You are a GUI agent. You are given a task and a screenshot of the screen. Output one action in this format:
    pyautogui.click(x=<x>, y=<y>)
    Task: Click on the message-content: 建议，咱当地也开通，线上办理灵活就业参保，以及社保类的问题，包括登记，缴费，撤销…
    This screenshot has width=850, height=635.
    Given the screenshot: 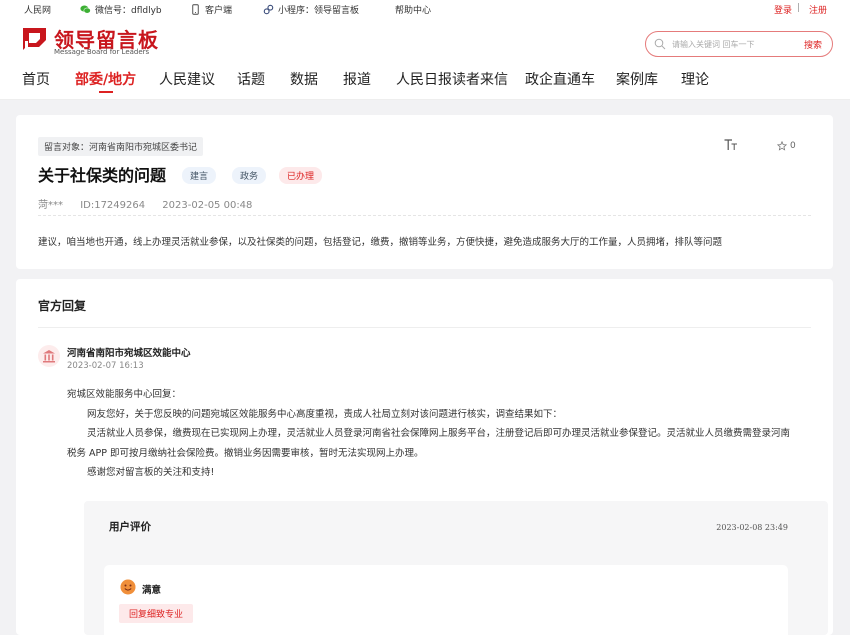 What is the action you would take?
    pyautogui.click(x=380, y=242)
    